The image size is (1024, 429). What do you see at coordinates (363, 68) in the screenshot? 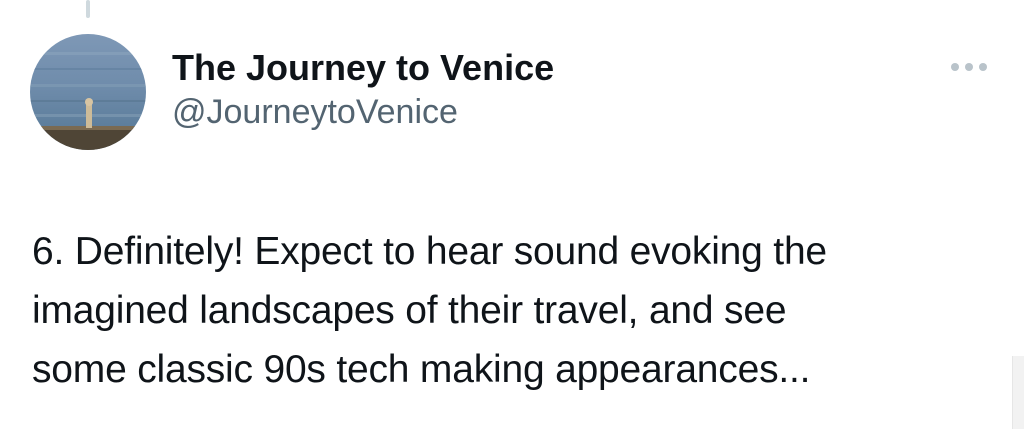
I see `author-display-name: The Journey to Venice` at bounding box center [363, 68].